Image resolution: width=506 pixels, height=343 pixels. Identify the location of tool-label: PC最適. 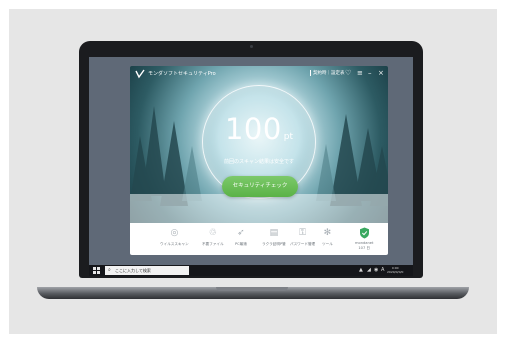
(241, 244).